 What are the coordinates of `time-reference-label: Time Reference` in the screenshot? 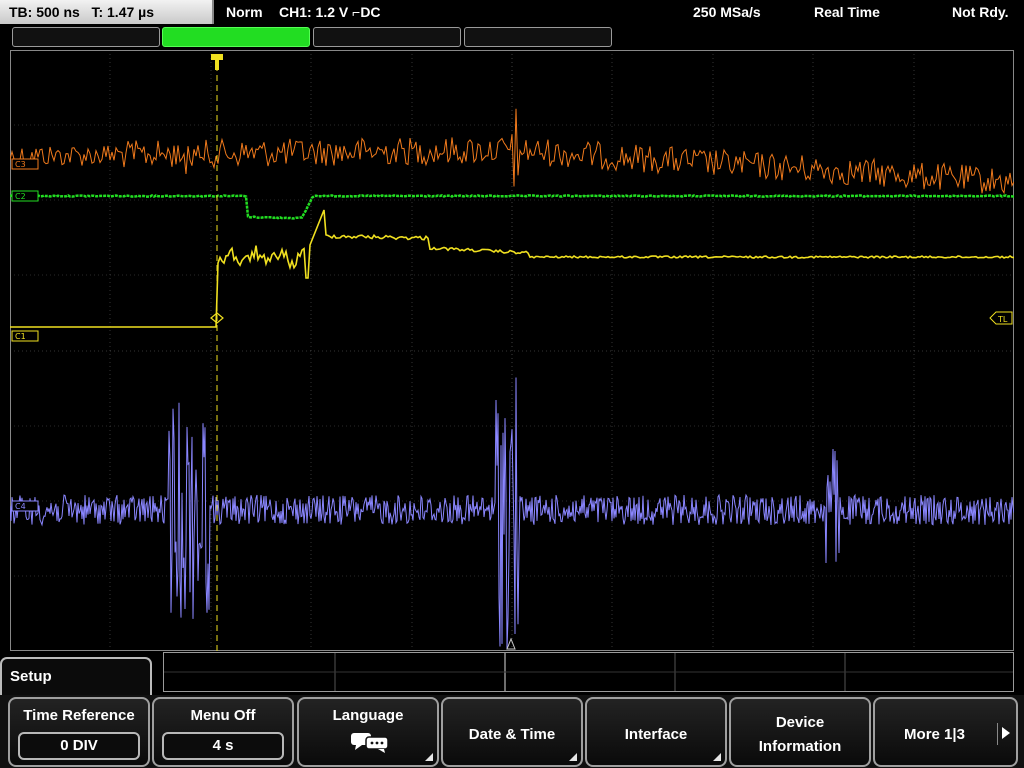 It's located at (79, 715).